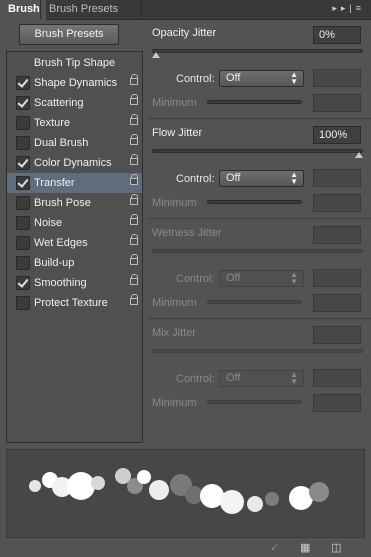  What do you see at coordinates (337, 278) in the screenshot?
I see `wetness-jitter-control-value-box` at bounding box center [337, 278].